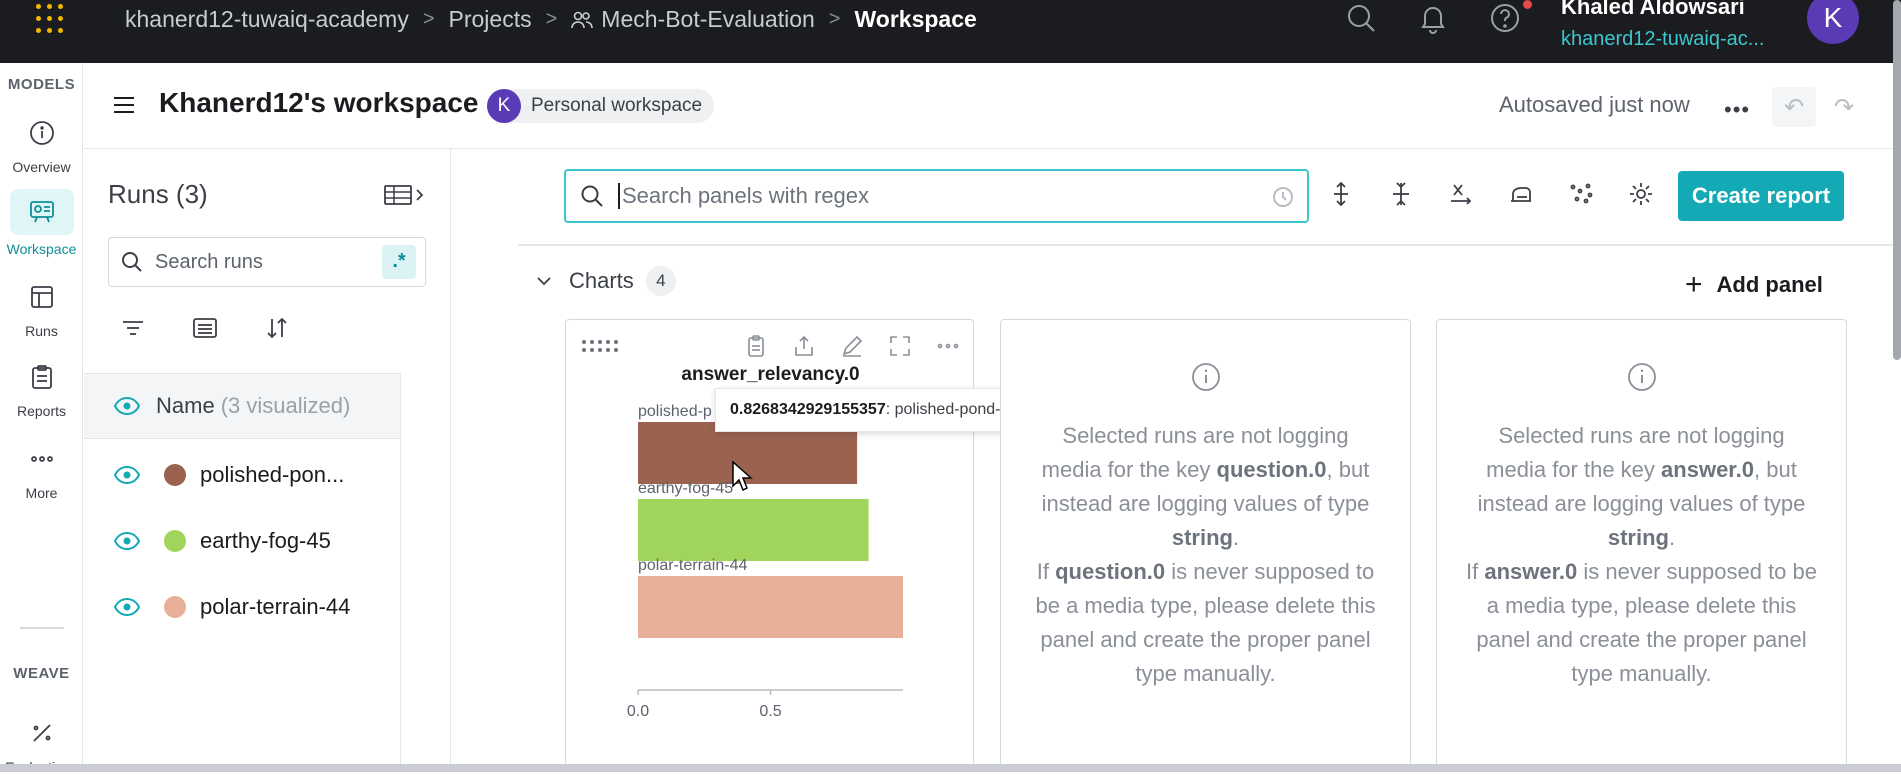  I want to click on expand-vertical-icon, so click(1341, 194).